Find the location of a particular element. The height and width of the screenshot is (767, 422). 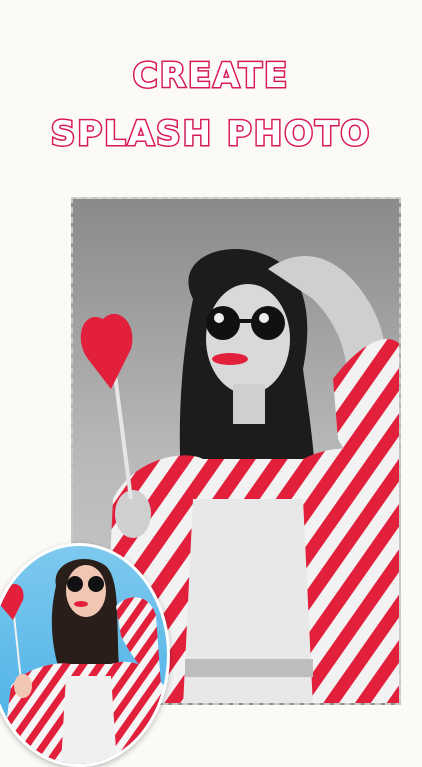

headline-create: CREATE is located at coordinates (210, 76).